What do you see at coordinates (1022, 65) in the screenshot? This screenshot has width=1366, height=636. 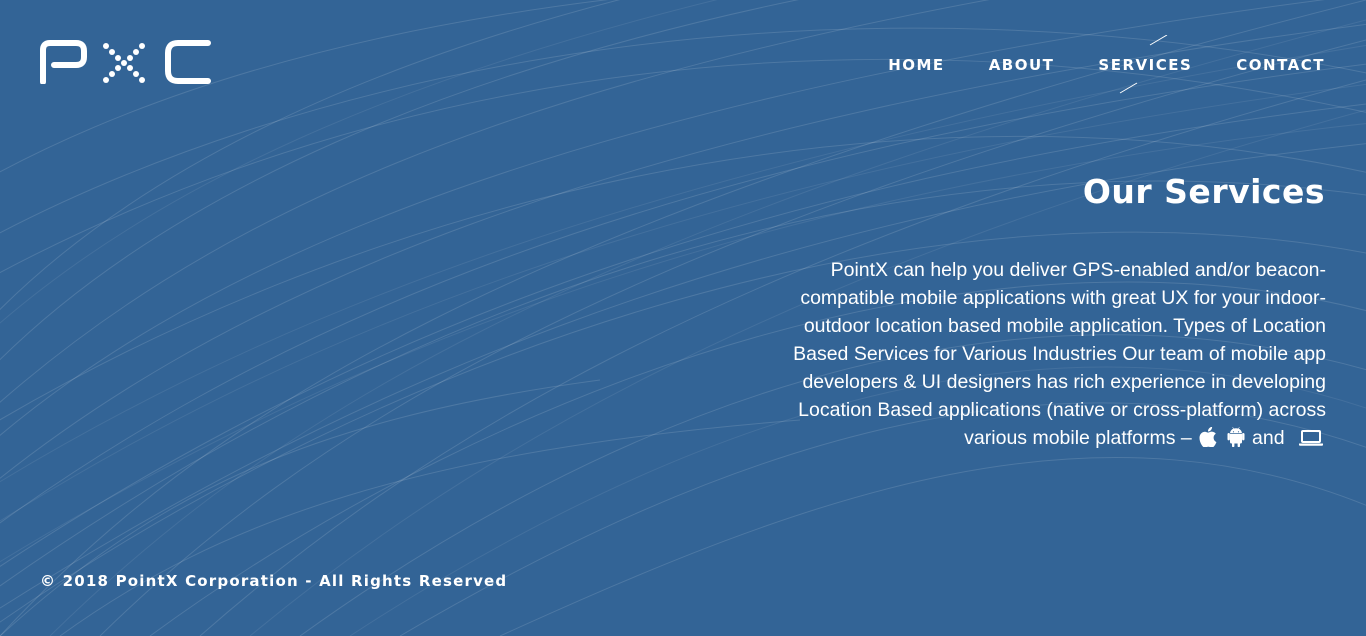 I see `nav-about: ABOUT` at bounding box center [1022, 65].